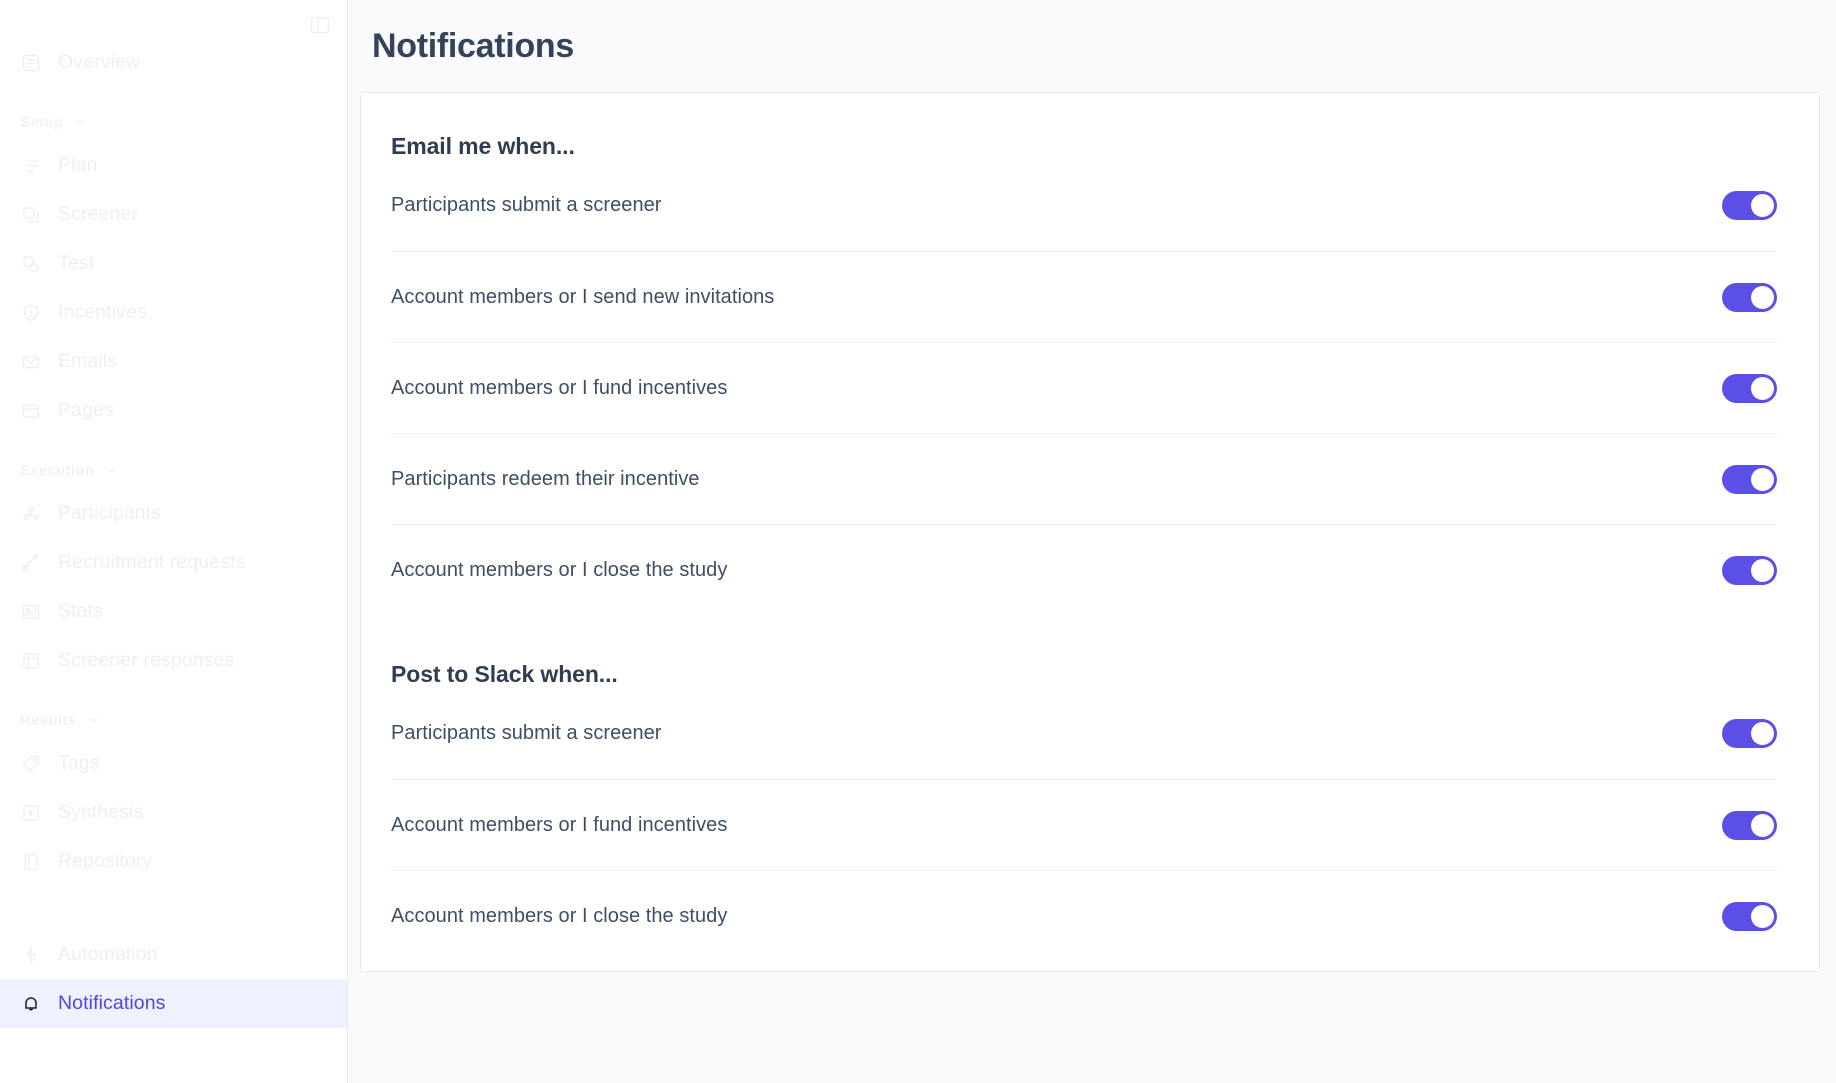  I want to click on sidebar-item-tags: Tags, so click(173, 763).